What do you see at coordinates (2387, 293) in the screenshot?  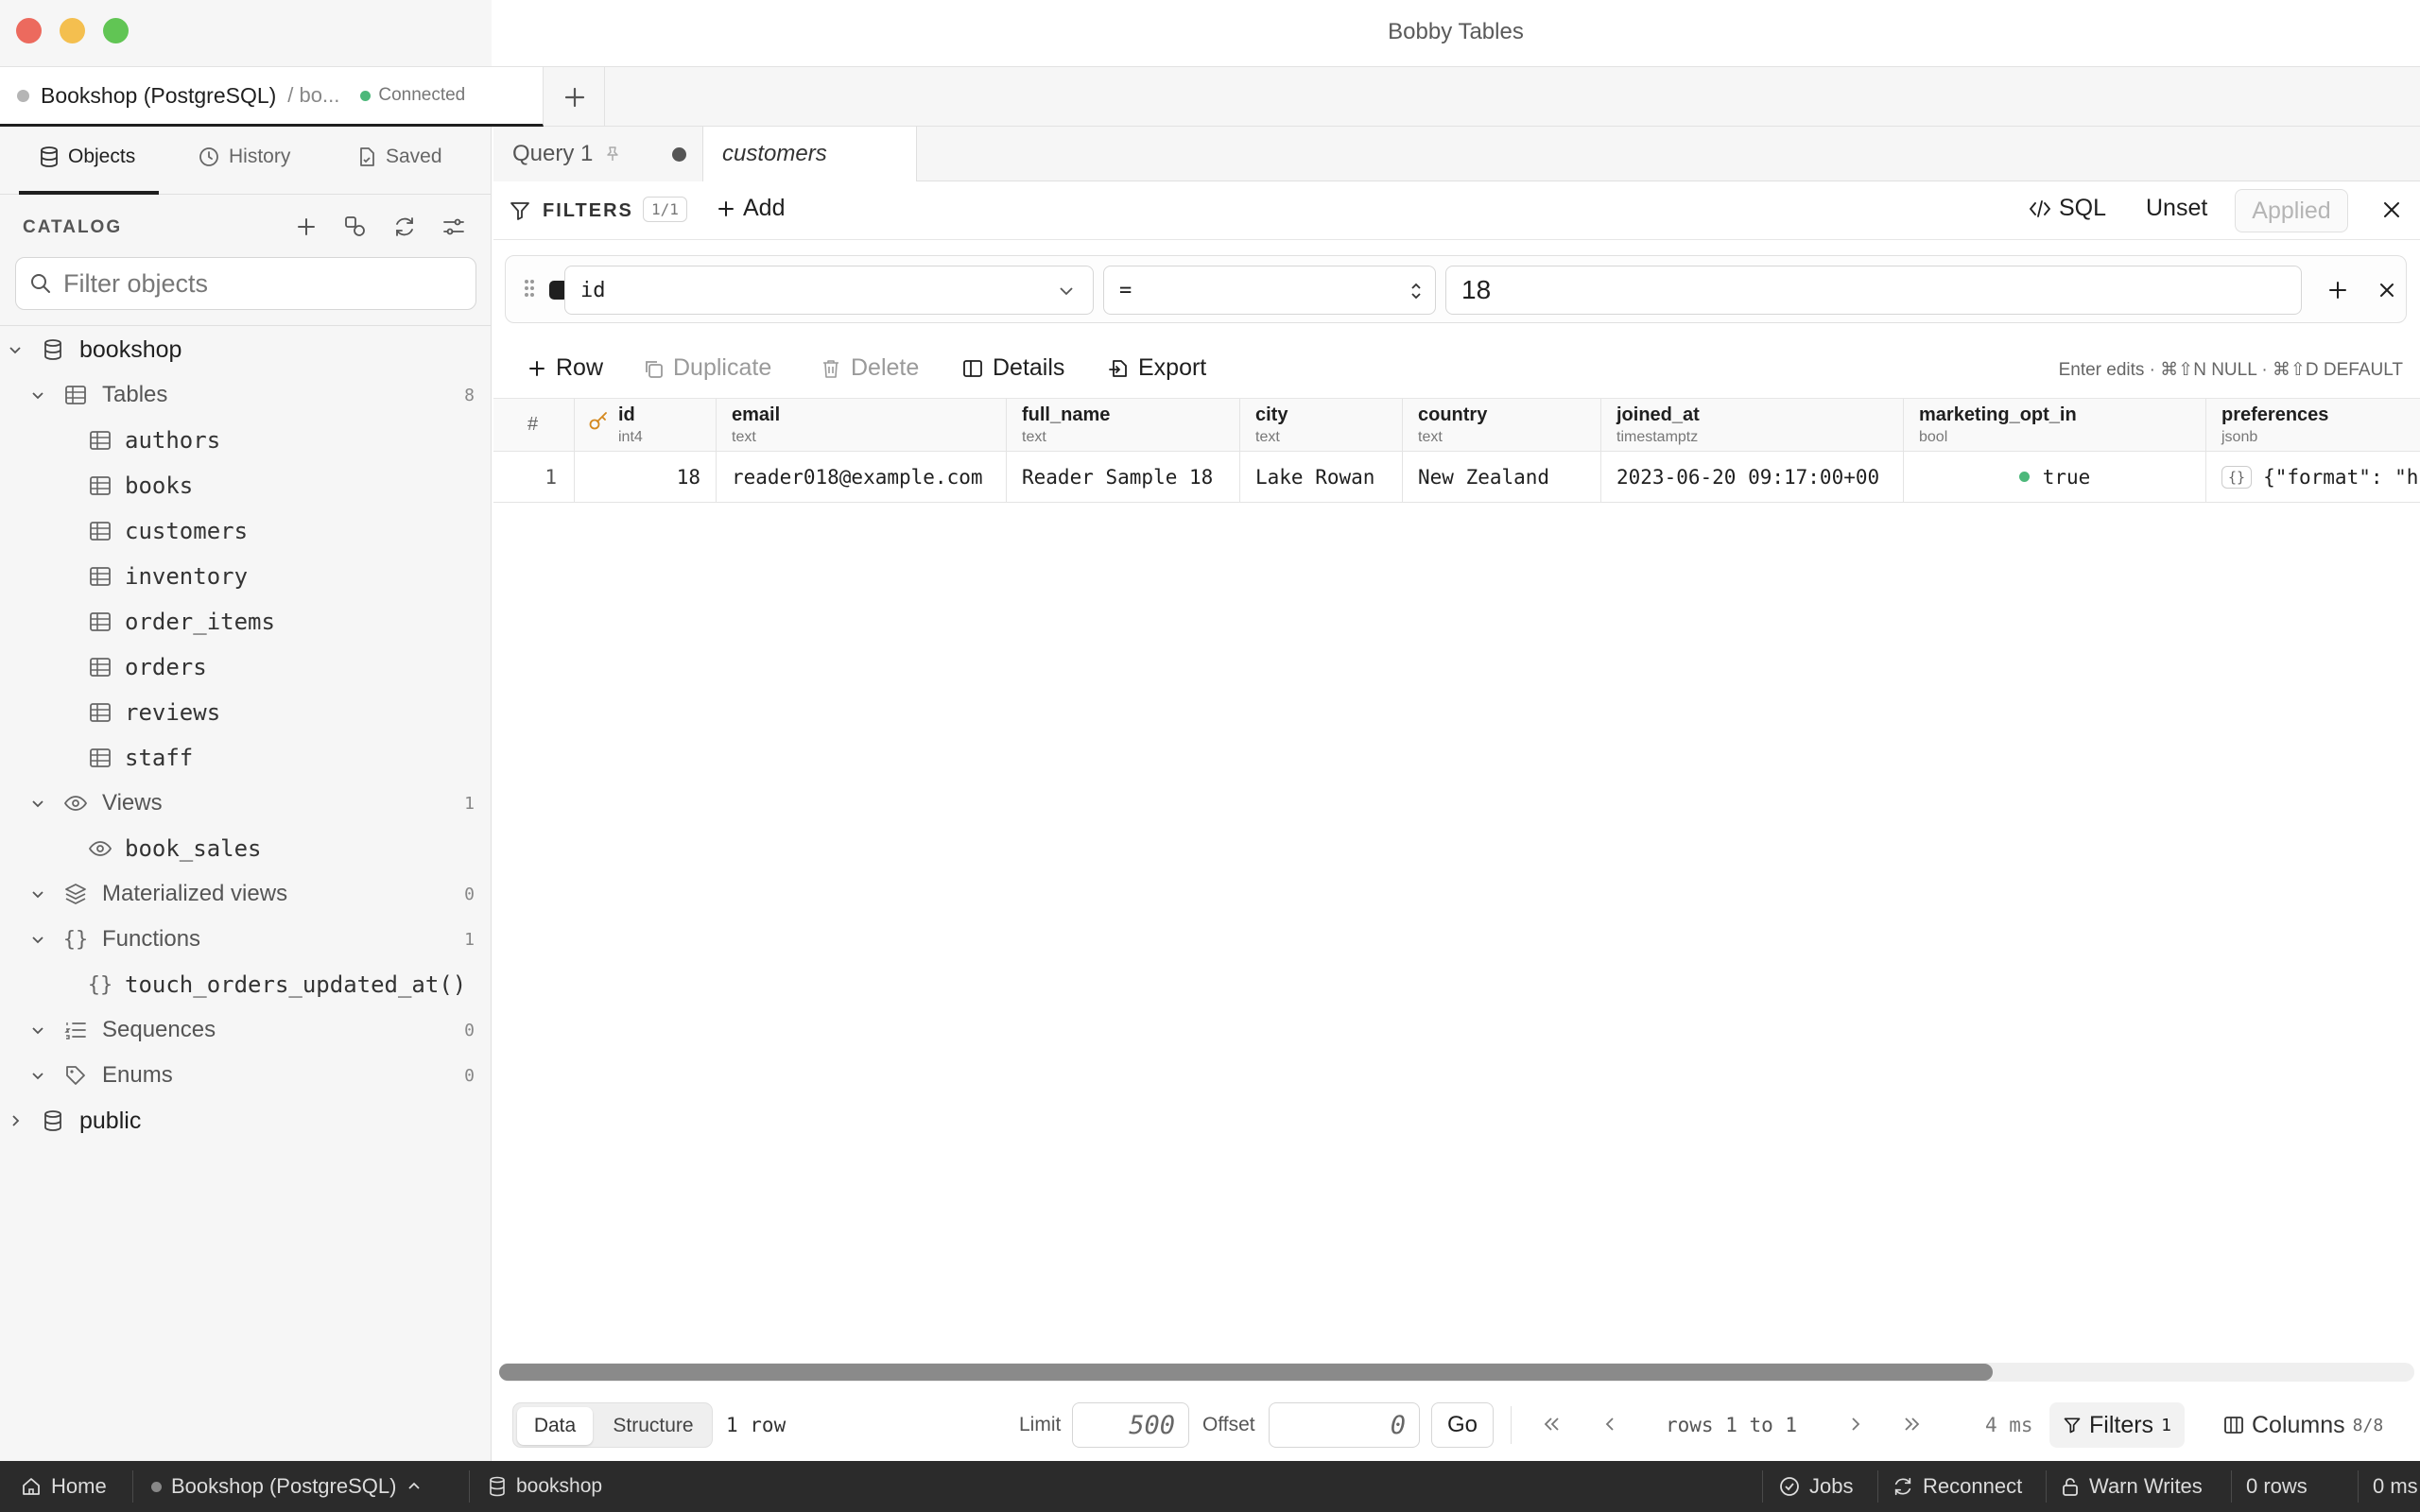 I see `remove-filter-row-button` at bounding box center [2387, 293].